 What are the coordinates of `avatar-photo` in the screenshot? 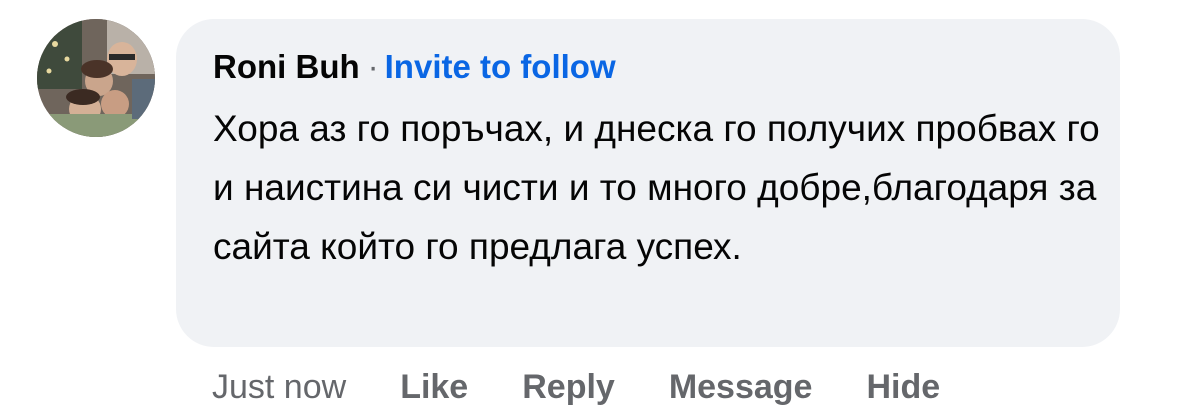 It's located at (96, 78).